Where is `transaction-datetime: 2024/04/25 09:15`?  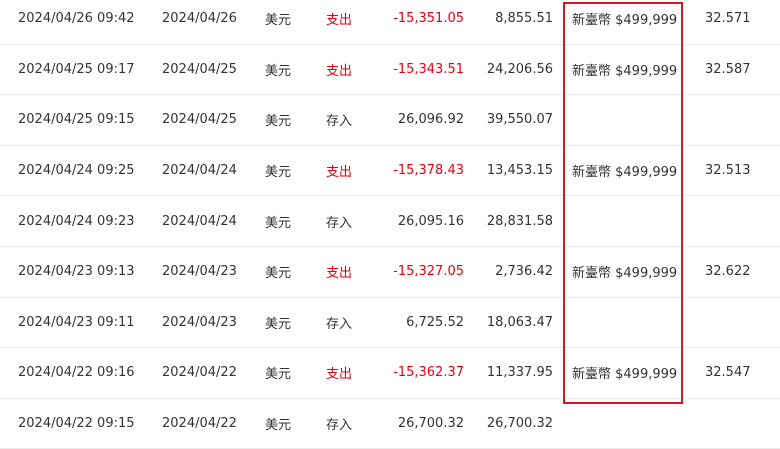 transaction-datetime: 2024/04/25 09:15 is located at coordinates (76, 120).